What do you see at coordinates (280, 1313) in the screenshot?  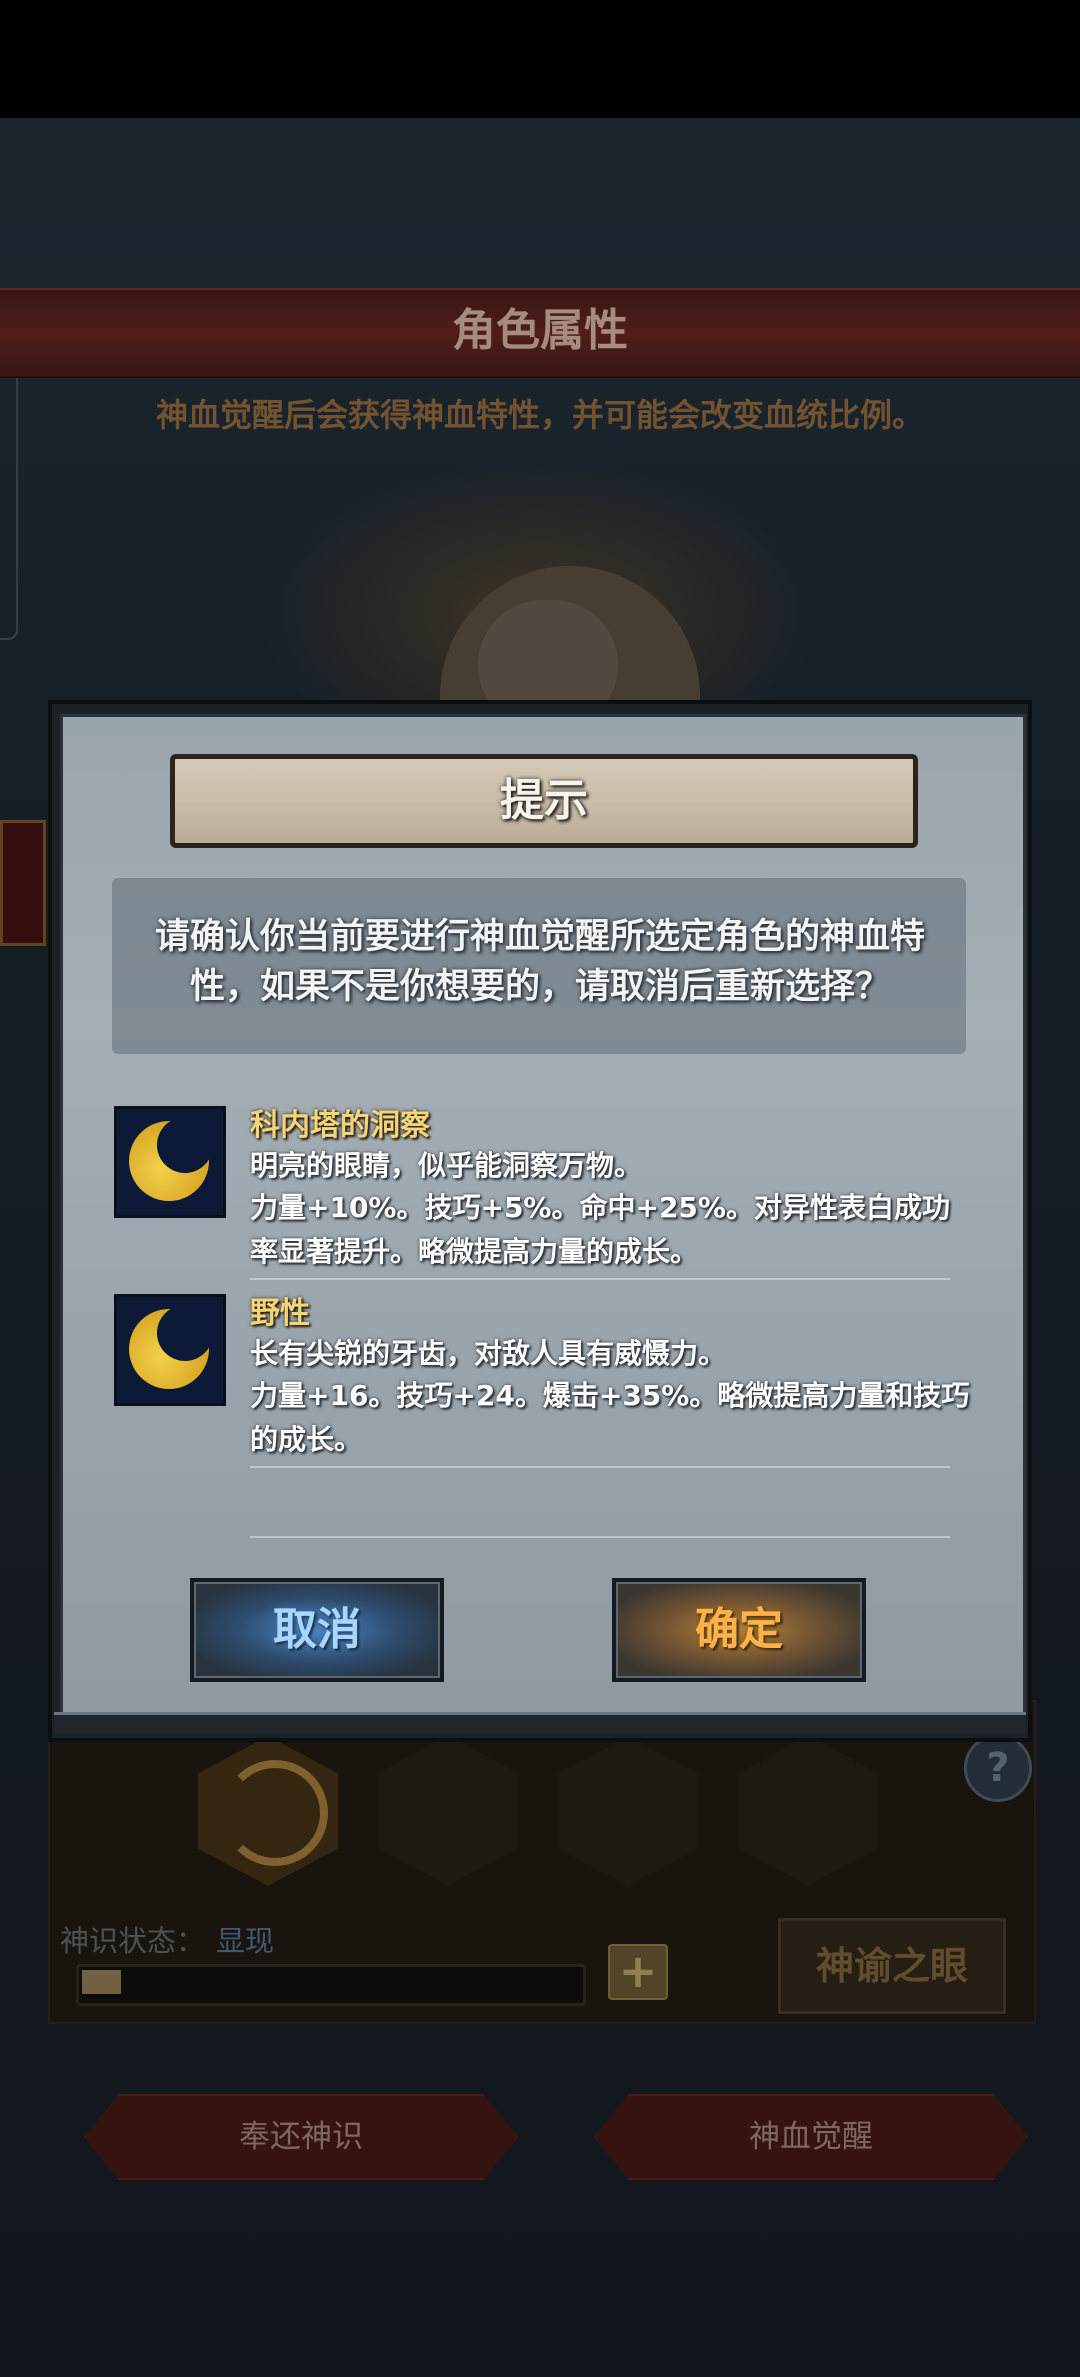 I see `trait-name: 野性` at bounding box center [280, 1313].